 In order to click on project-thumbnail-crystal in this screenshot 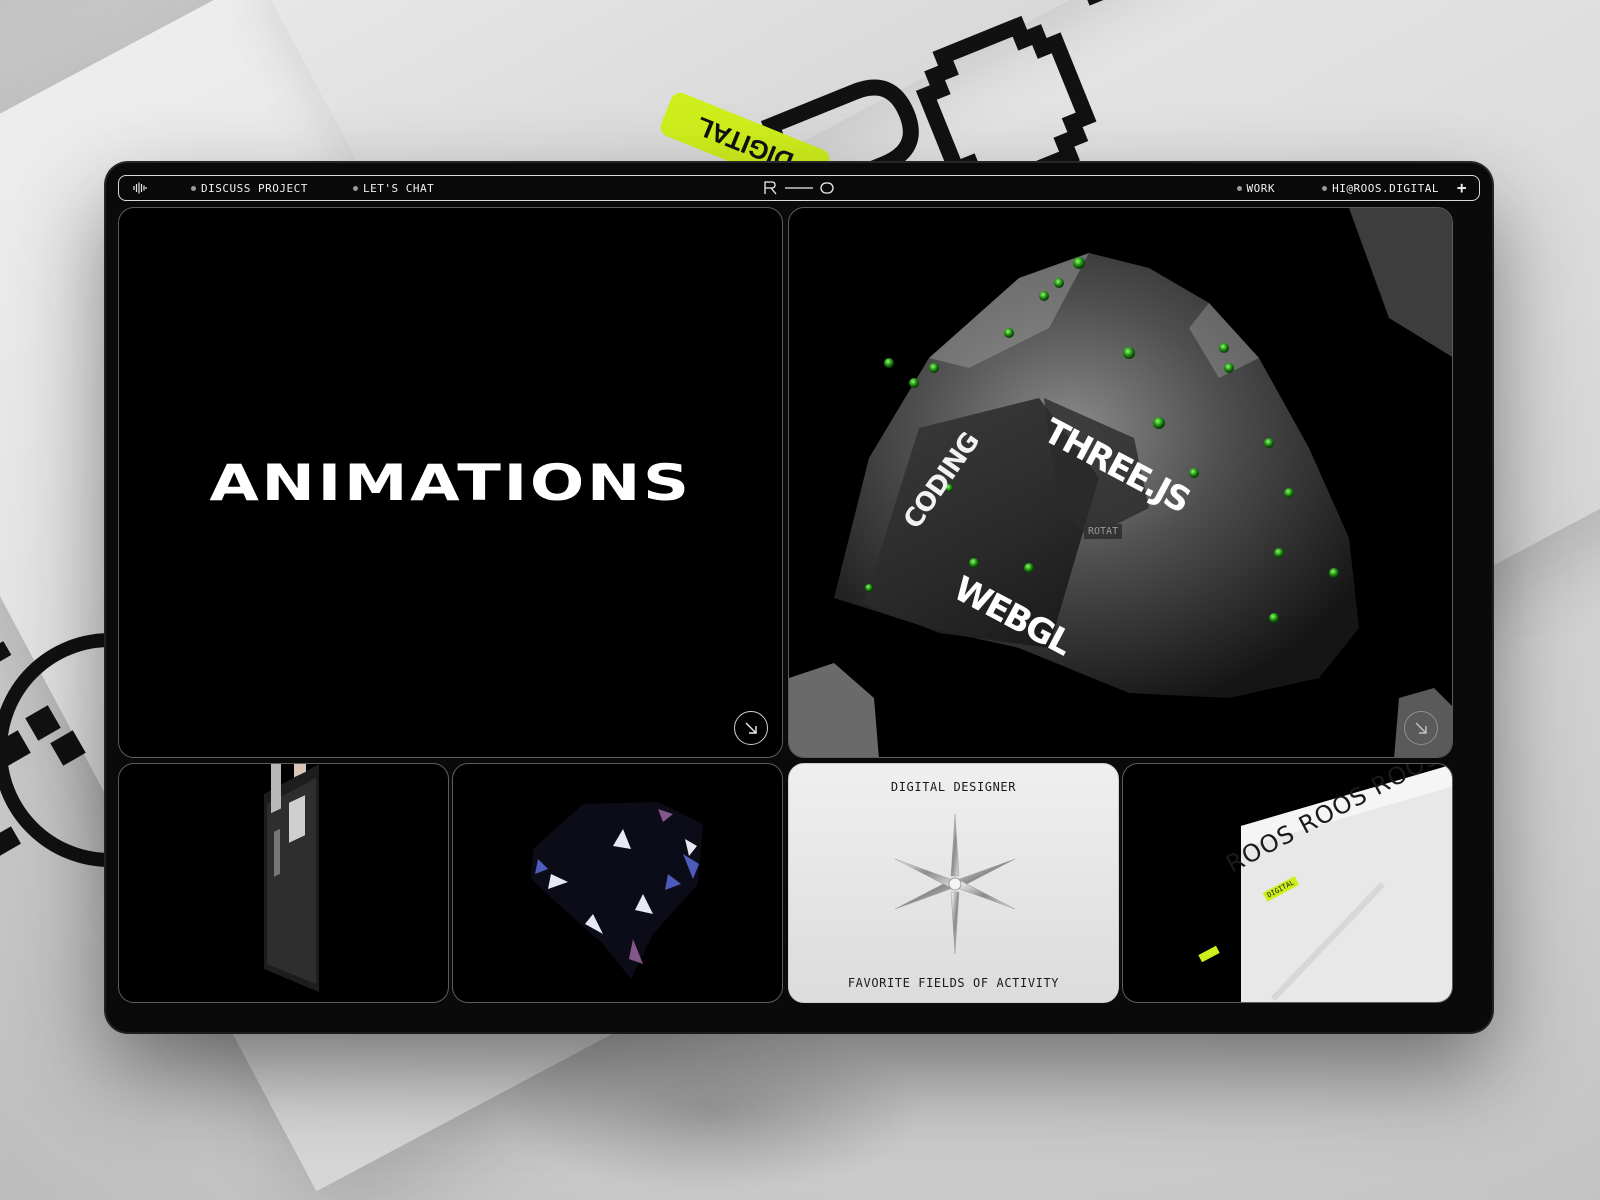, I will do `click(617, 883)`.